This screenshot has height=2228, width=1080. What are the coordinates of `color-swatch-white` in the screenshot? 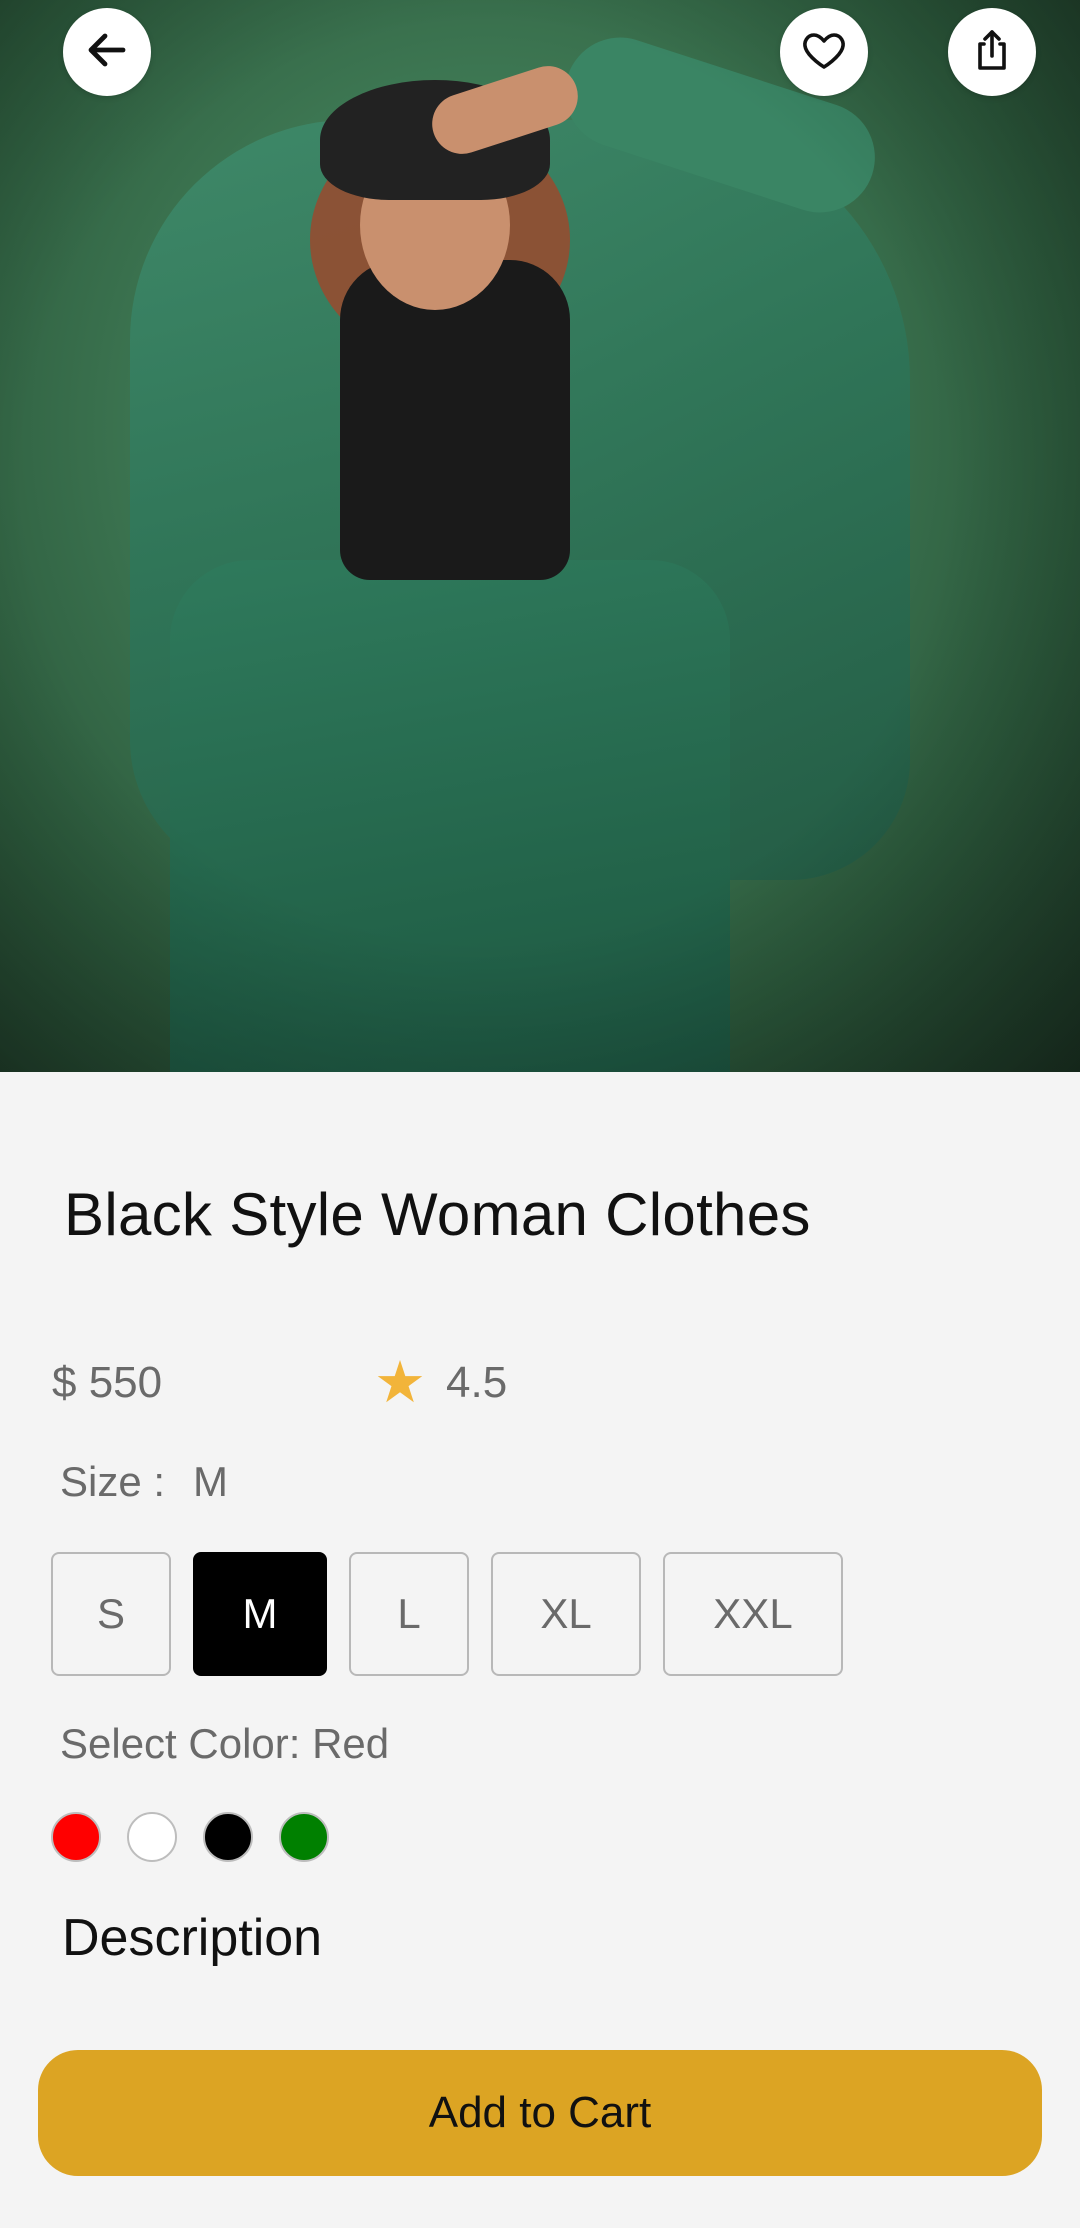 It's located at (152, 1837).